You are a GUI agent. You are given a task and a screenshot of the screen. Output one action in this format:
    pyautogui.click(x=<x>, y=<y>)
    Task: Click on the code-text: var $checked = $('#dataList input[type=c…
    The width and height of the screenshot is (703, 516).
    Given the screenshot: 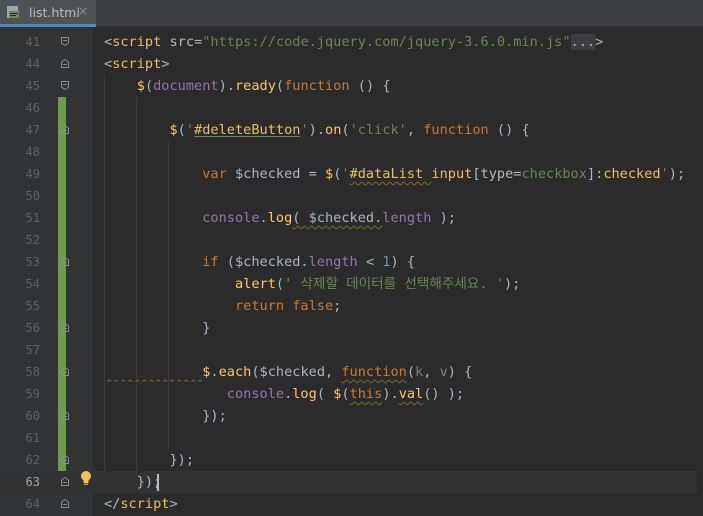 What is the action you would take?
    pyautogui.click(x=394, y=174)
    